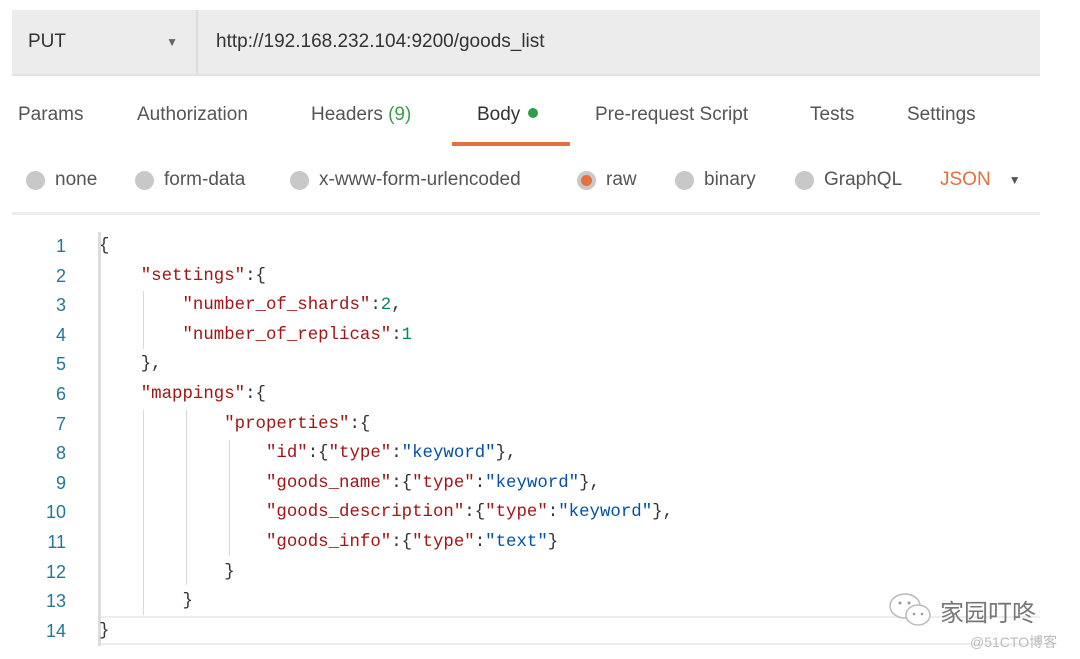  I want to click on line-number: 8, so click(60, 453).